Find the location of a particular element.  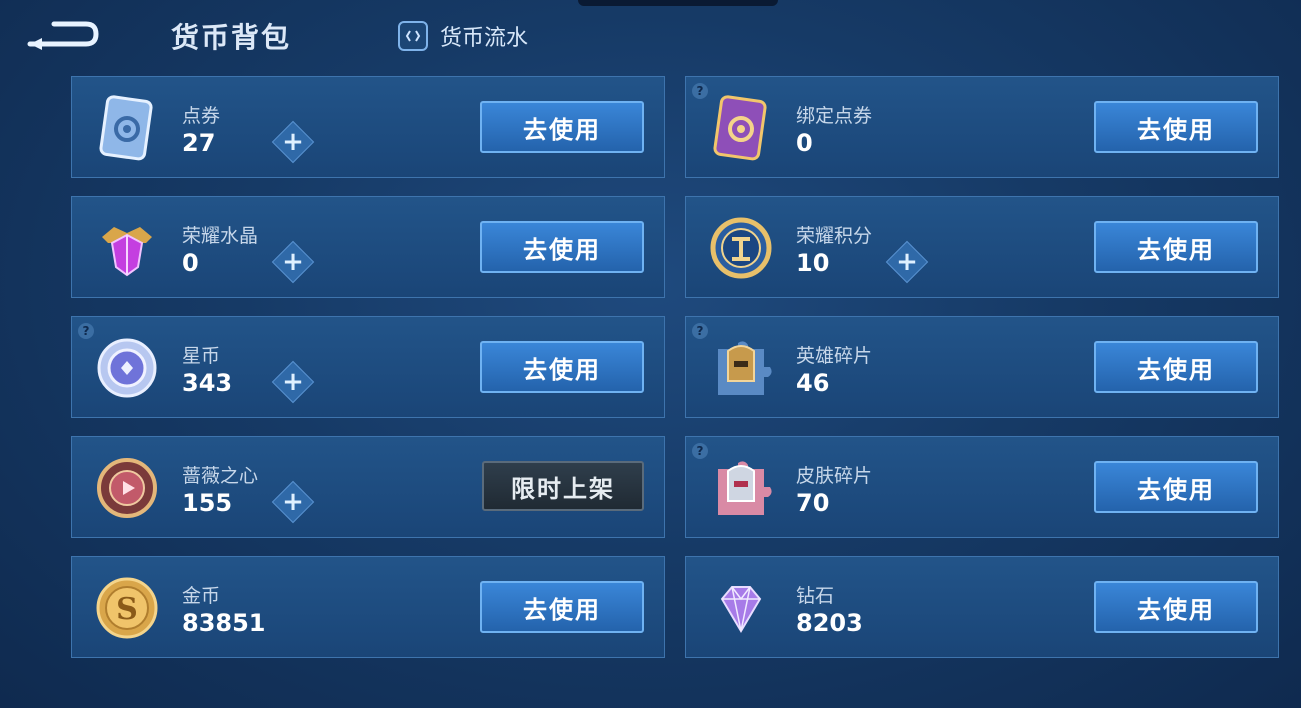

currency-label: 皮肤碎片 is located at coordinates (834, 476).